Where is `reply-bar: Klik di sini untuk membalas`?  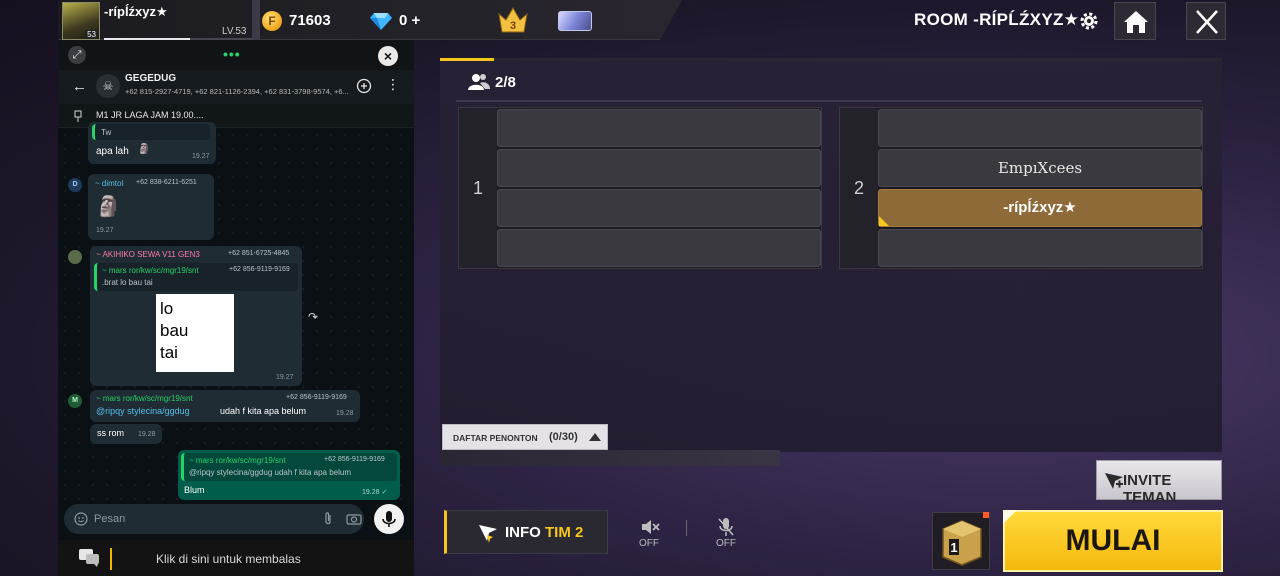 reply-bar: Klik di sini untuk membalas is located at coordinates (236, 558).